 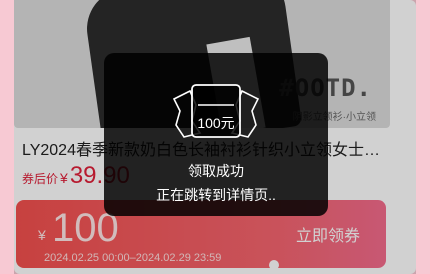 I want to click on toast-secondary-message: 正在跳转到详情页.., so click(x=216, y=195).